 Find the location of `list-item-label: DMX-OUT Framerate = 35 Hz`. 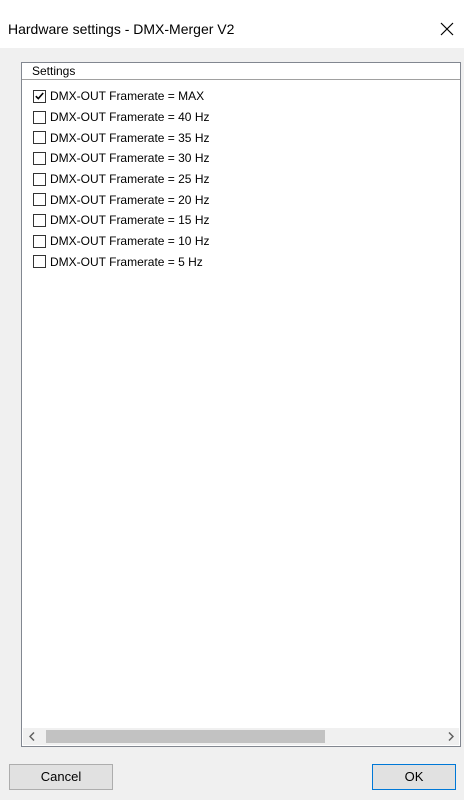

list-item-label: DMX-OUT Framerate = 35 Hz is located at coordinates (130, 137).